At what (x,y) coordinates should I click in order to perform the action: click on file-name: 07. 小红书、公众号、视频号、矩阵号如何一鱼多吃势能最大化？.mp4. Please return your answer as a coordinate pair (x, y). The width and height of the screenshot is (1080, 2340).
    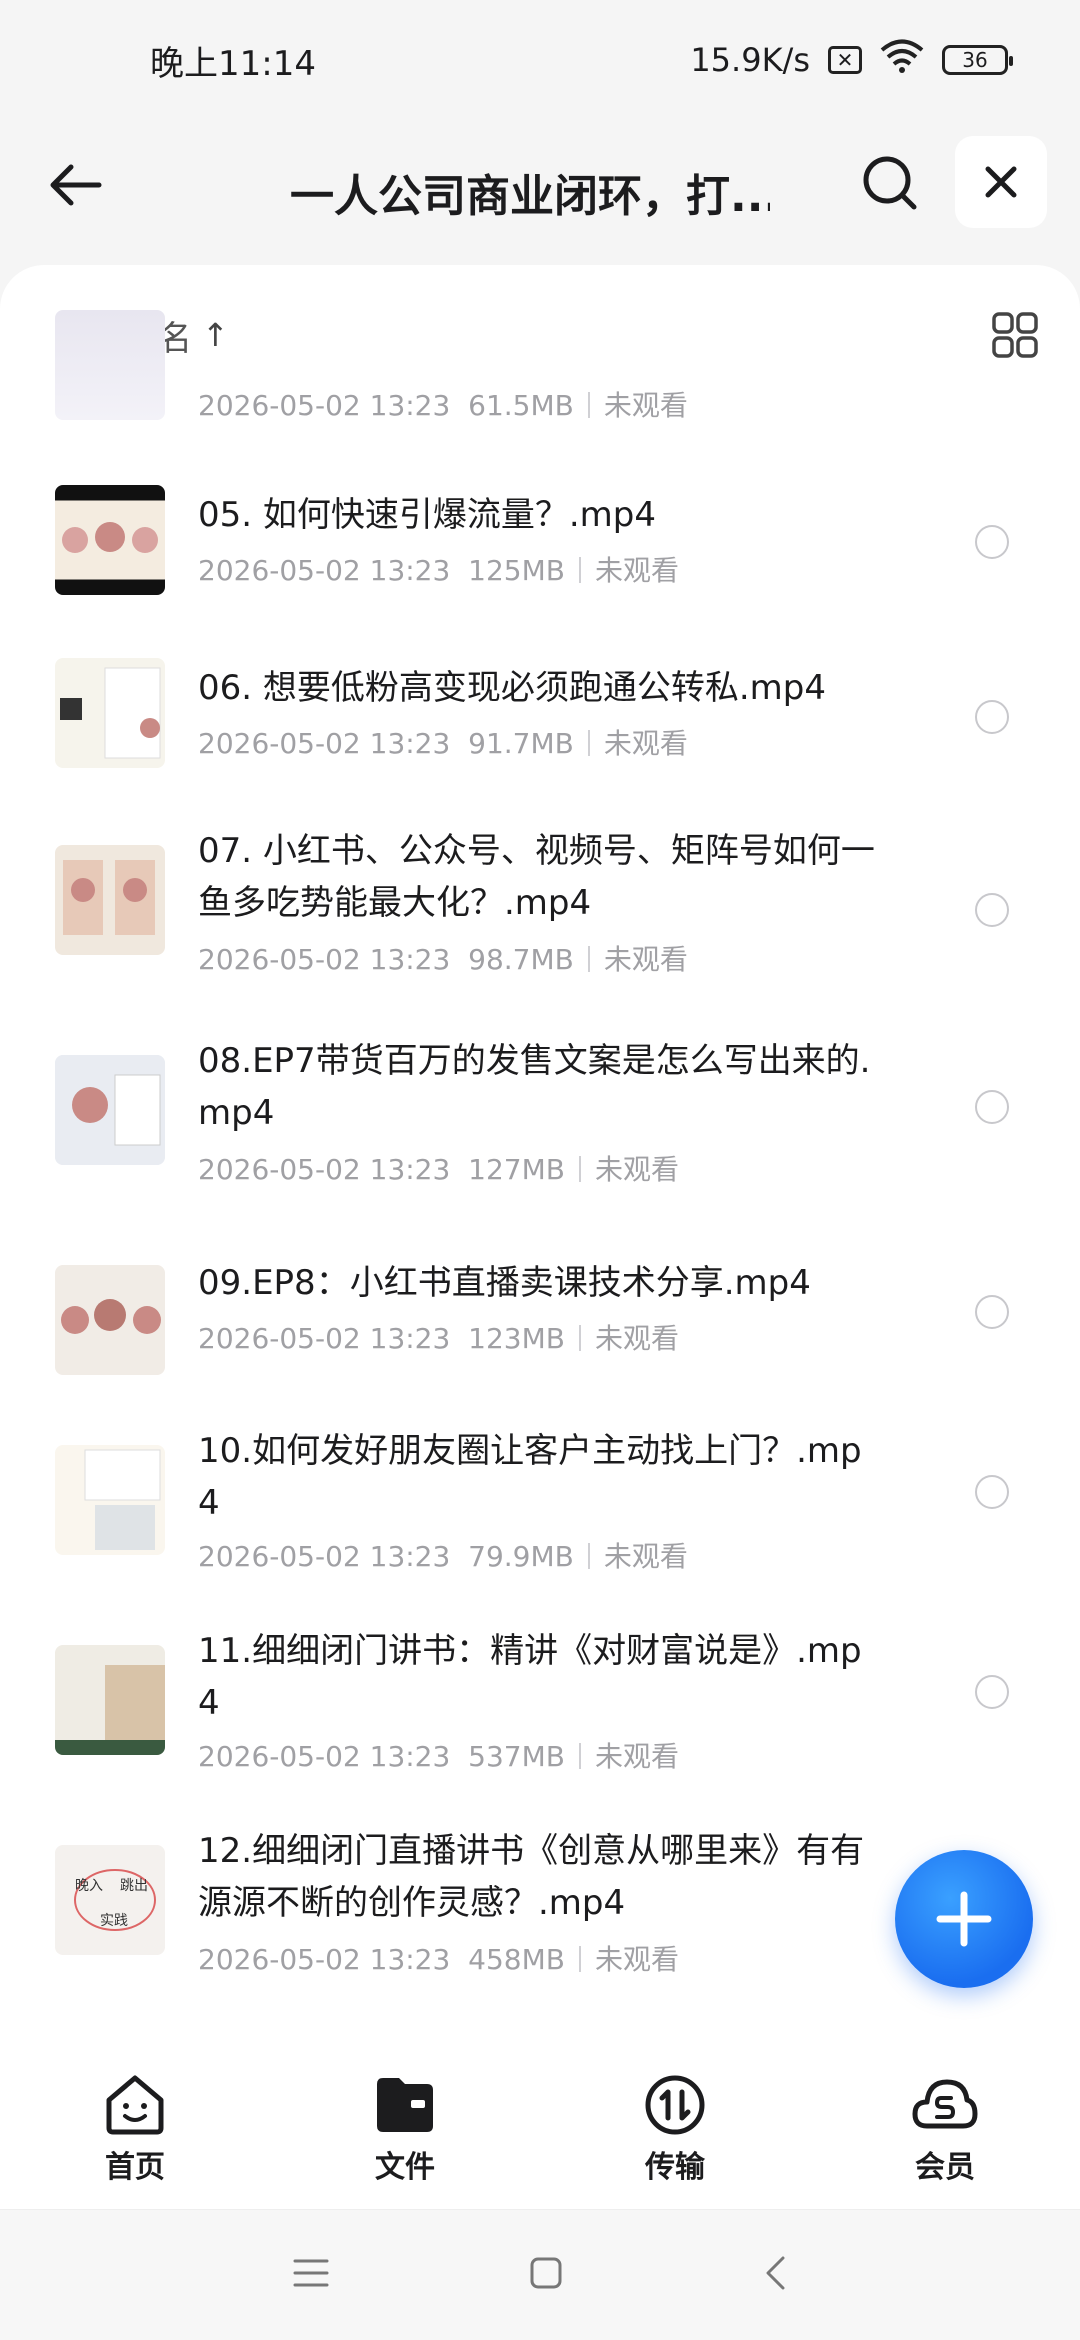
    Looking at the image, I should click on (536, 877).